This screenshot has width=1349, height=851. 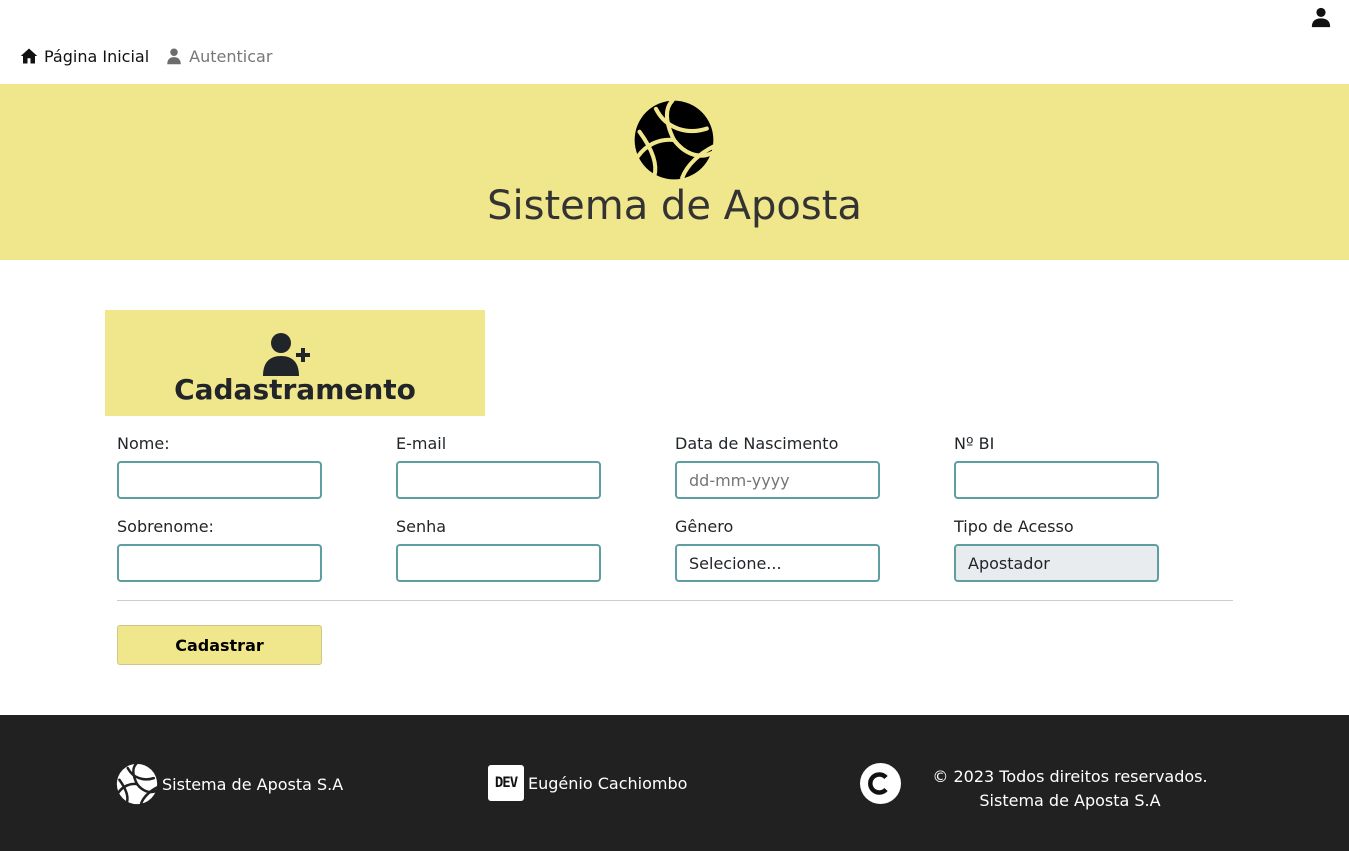 I want to click on footer-company: Sistema de Aposta S.A, so click(x=229, y=784).